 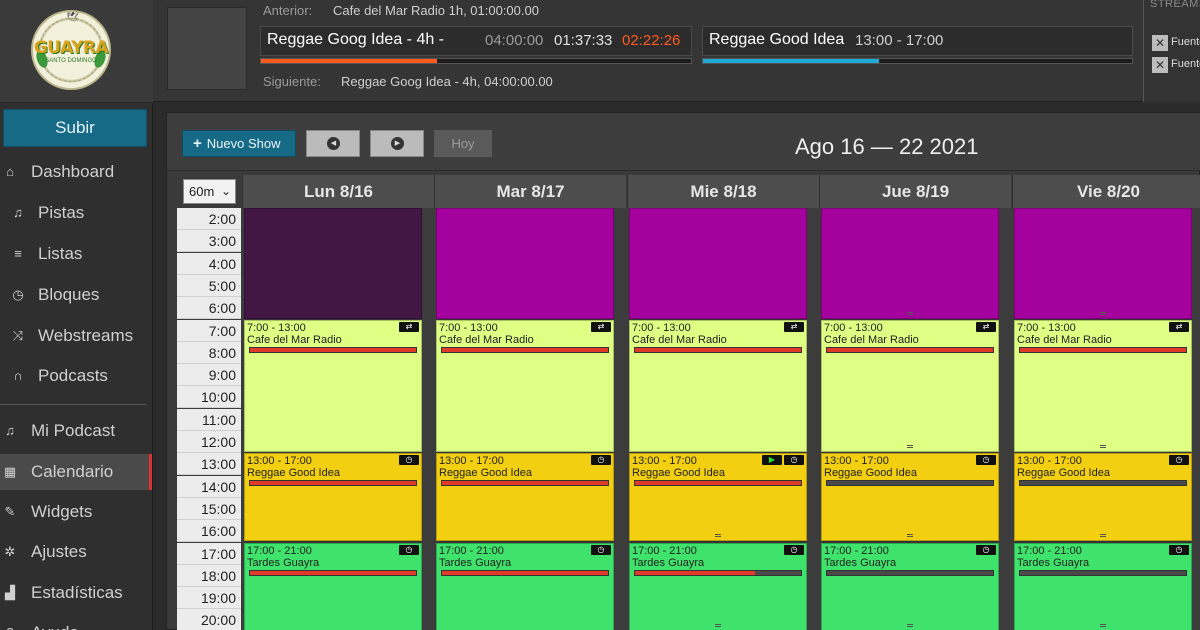 What do you see at coordinates (62, 511) in the screenshot?
I see `sidebar-item-label: Widgets` at bounding box center [62, 511].